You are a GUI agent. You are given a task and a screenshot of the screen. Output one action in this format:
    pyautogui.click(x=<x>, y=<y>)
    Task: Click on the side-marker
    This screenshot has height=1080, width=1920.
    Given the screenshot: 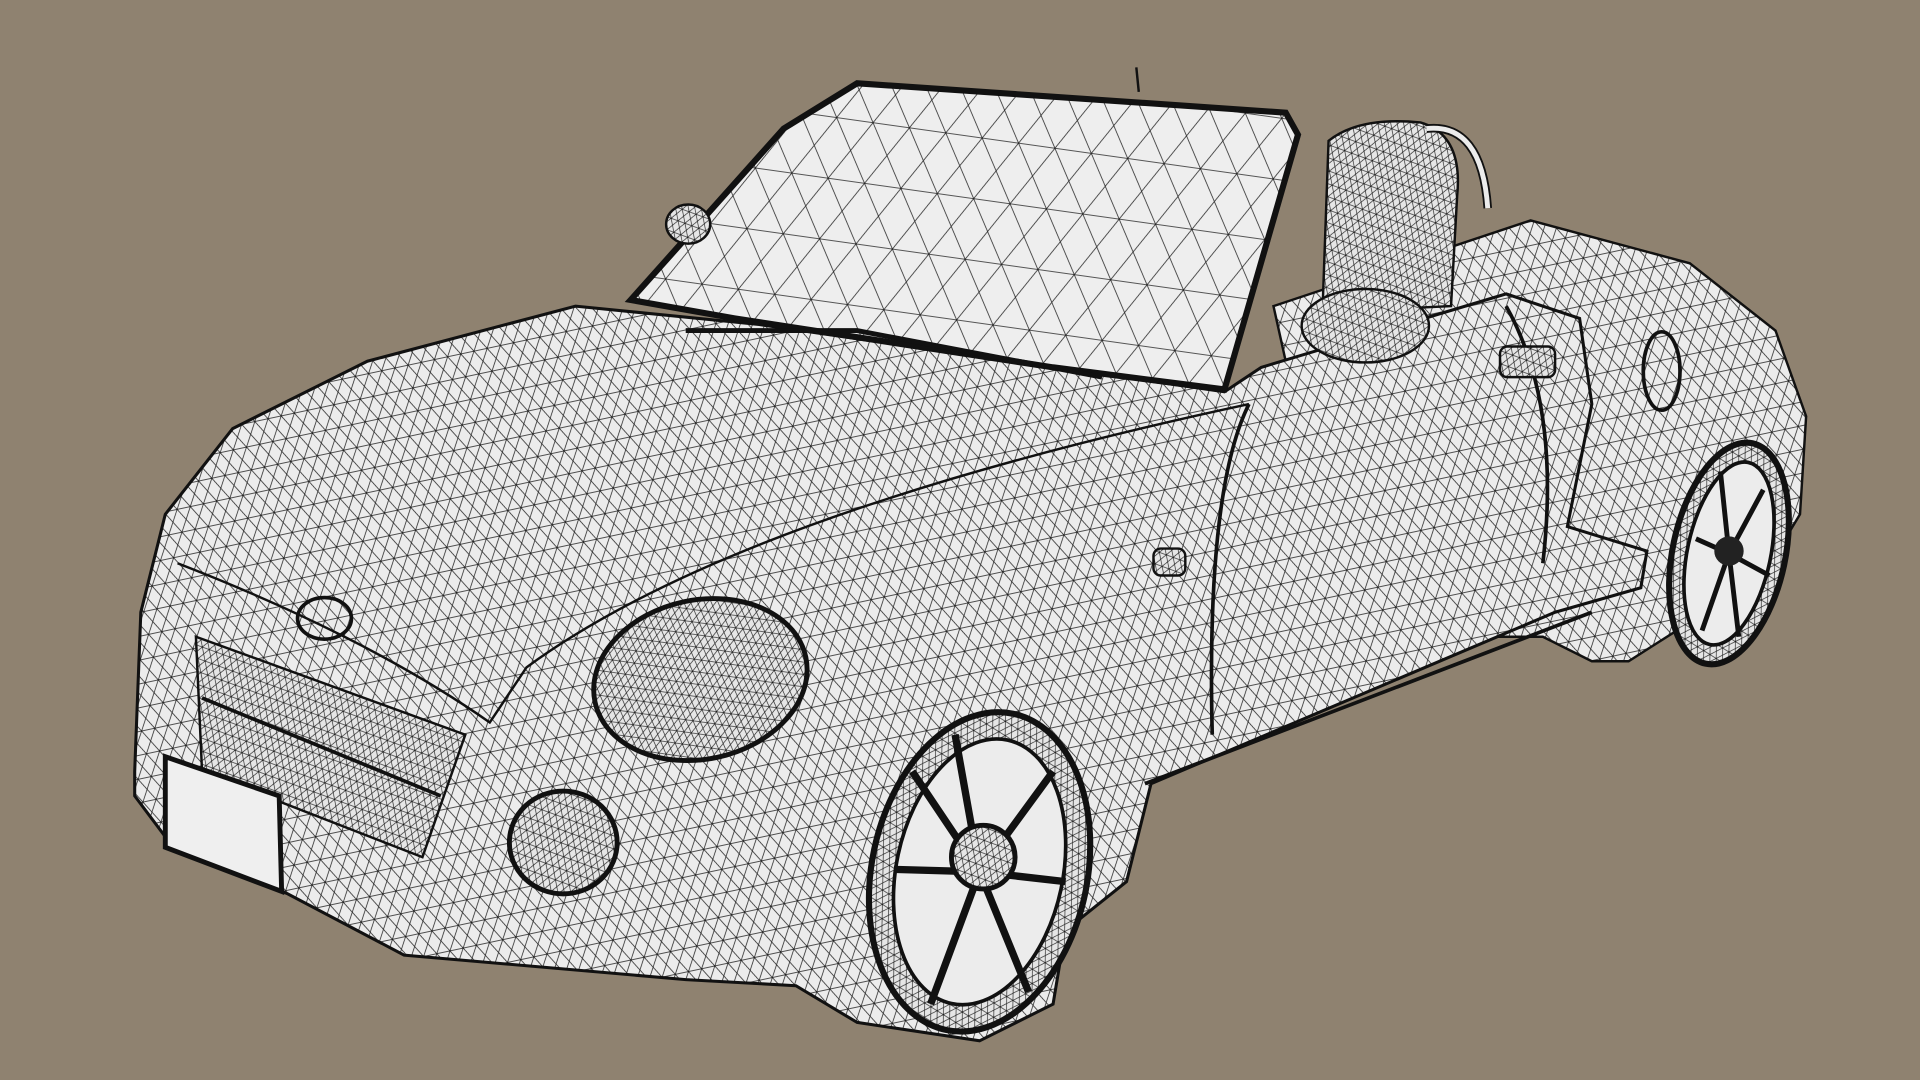 What is the action you would take?
    pyautogui.click(x=1169, y=562)
    